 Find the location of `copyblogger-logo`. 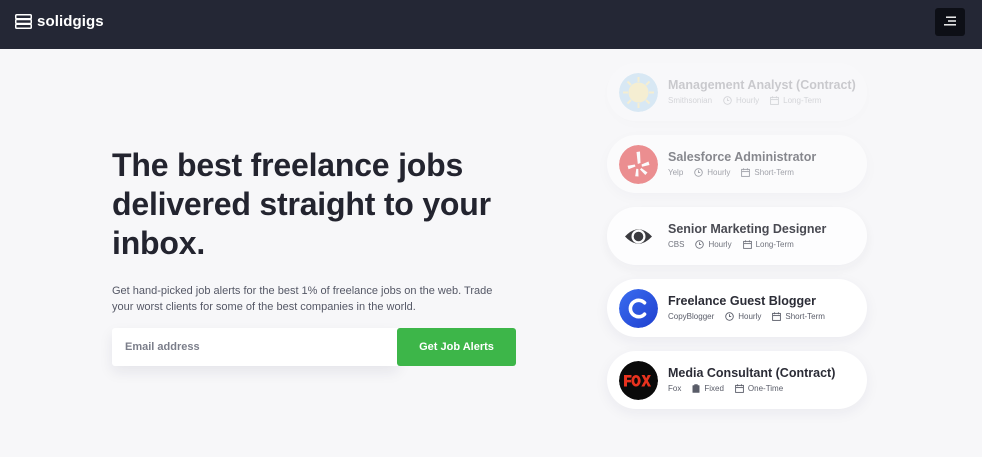

copyblogger-logo is located at coordinates (638, 308).